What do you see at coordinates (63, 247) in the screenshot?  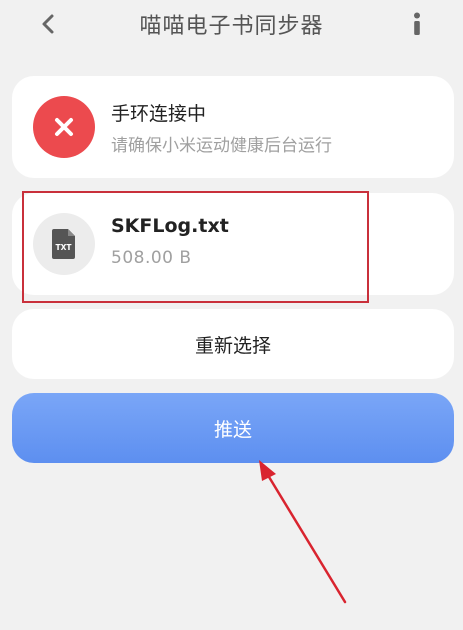 I see `svg-text: TXT` at bounding box center [63, 247].